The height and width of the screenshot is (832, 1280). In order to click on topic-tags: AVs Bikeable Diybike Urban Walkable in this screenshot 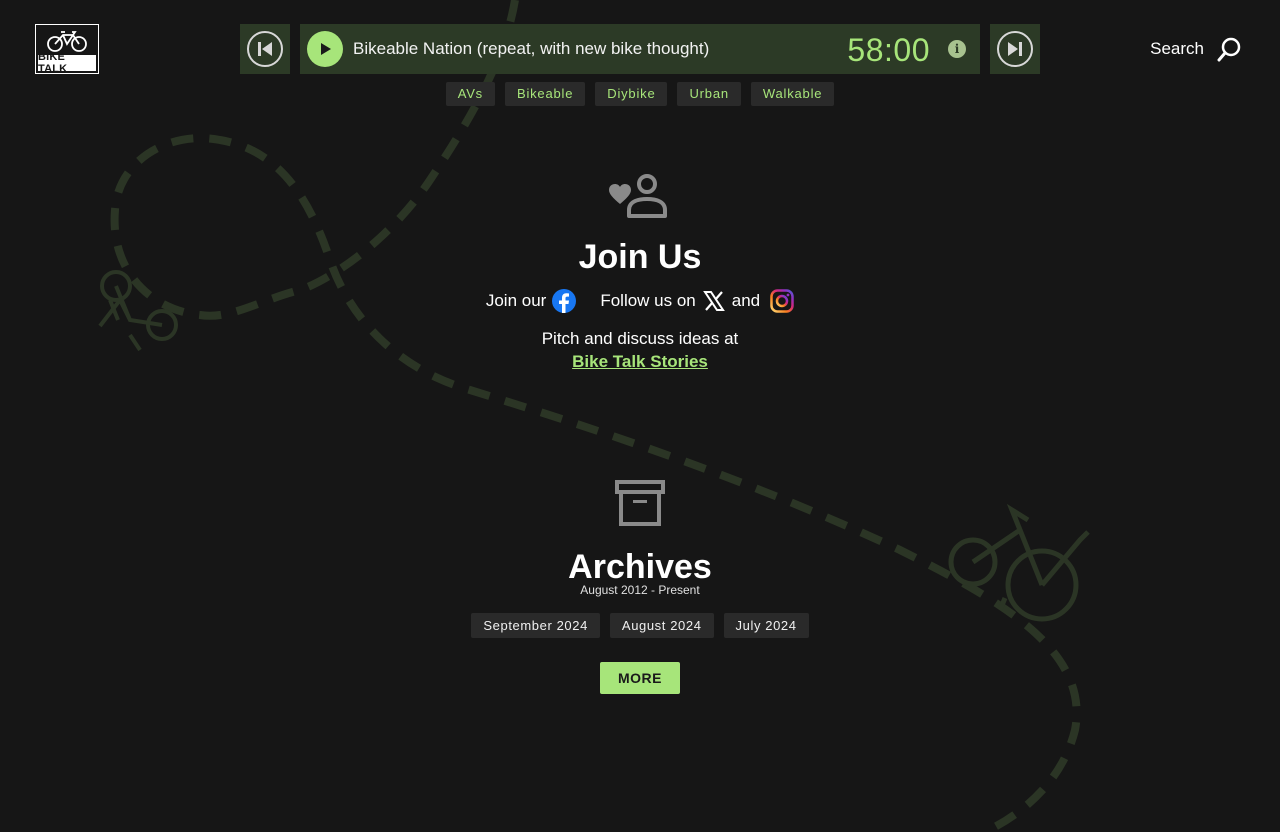, I will do `click(640, 94)`.